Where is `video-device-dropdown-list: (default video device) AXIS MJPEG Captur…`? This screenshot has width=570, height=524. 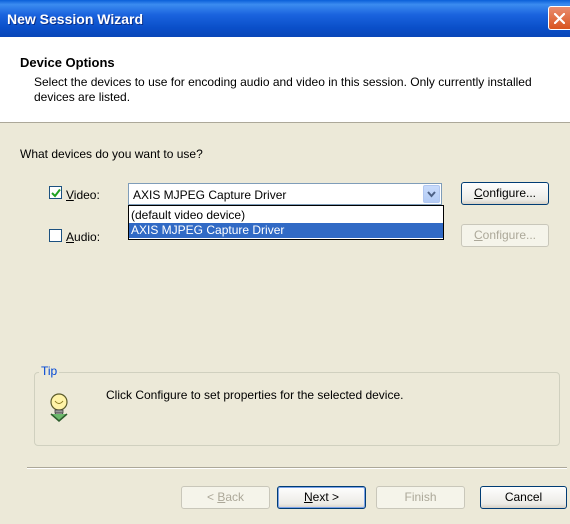 video-device-dropdown-list: (default video device) AXIS MJPEG Captur… is located at coordinates (286, 222).